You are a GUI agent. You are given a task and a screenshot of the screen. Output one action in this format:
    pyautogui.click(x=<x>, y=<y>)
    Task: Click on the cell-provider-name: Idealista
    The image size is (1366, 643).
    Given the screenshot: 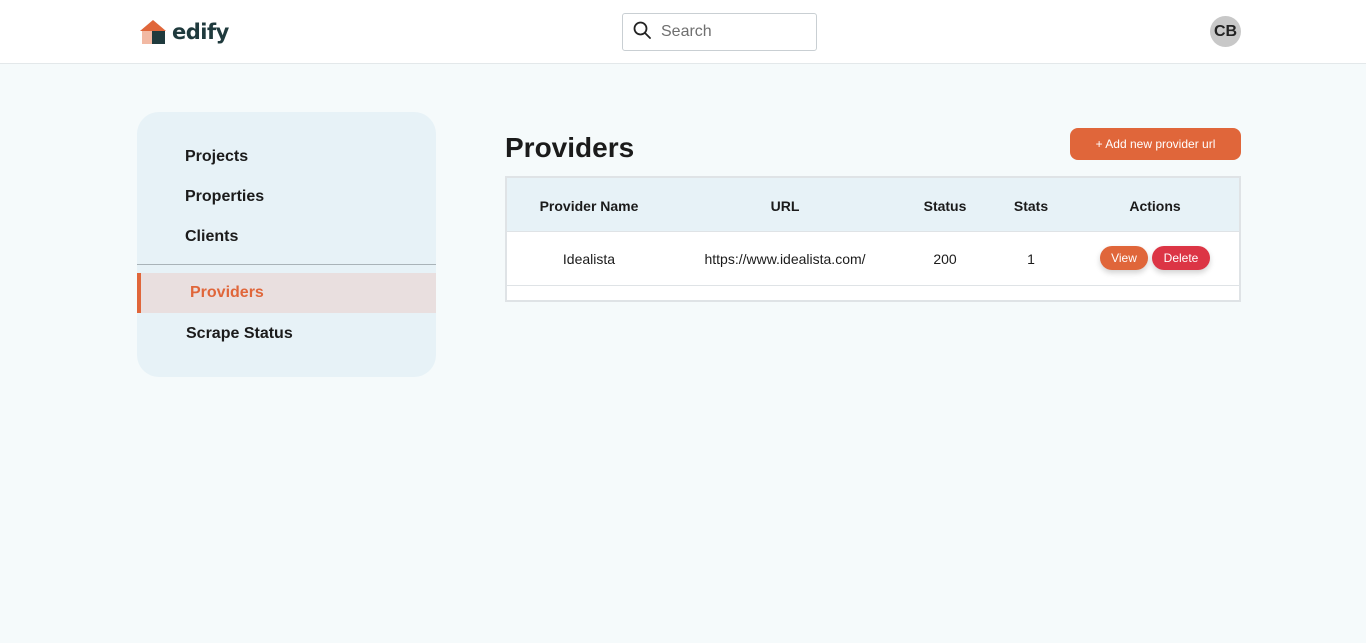 What is the action you would take?
    pyautogui.click(x=589, y=259)
    